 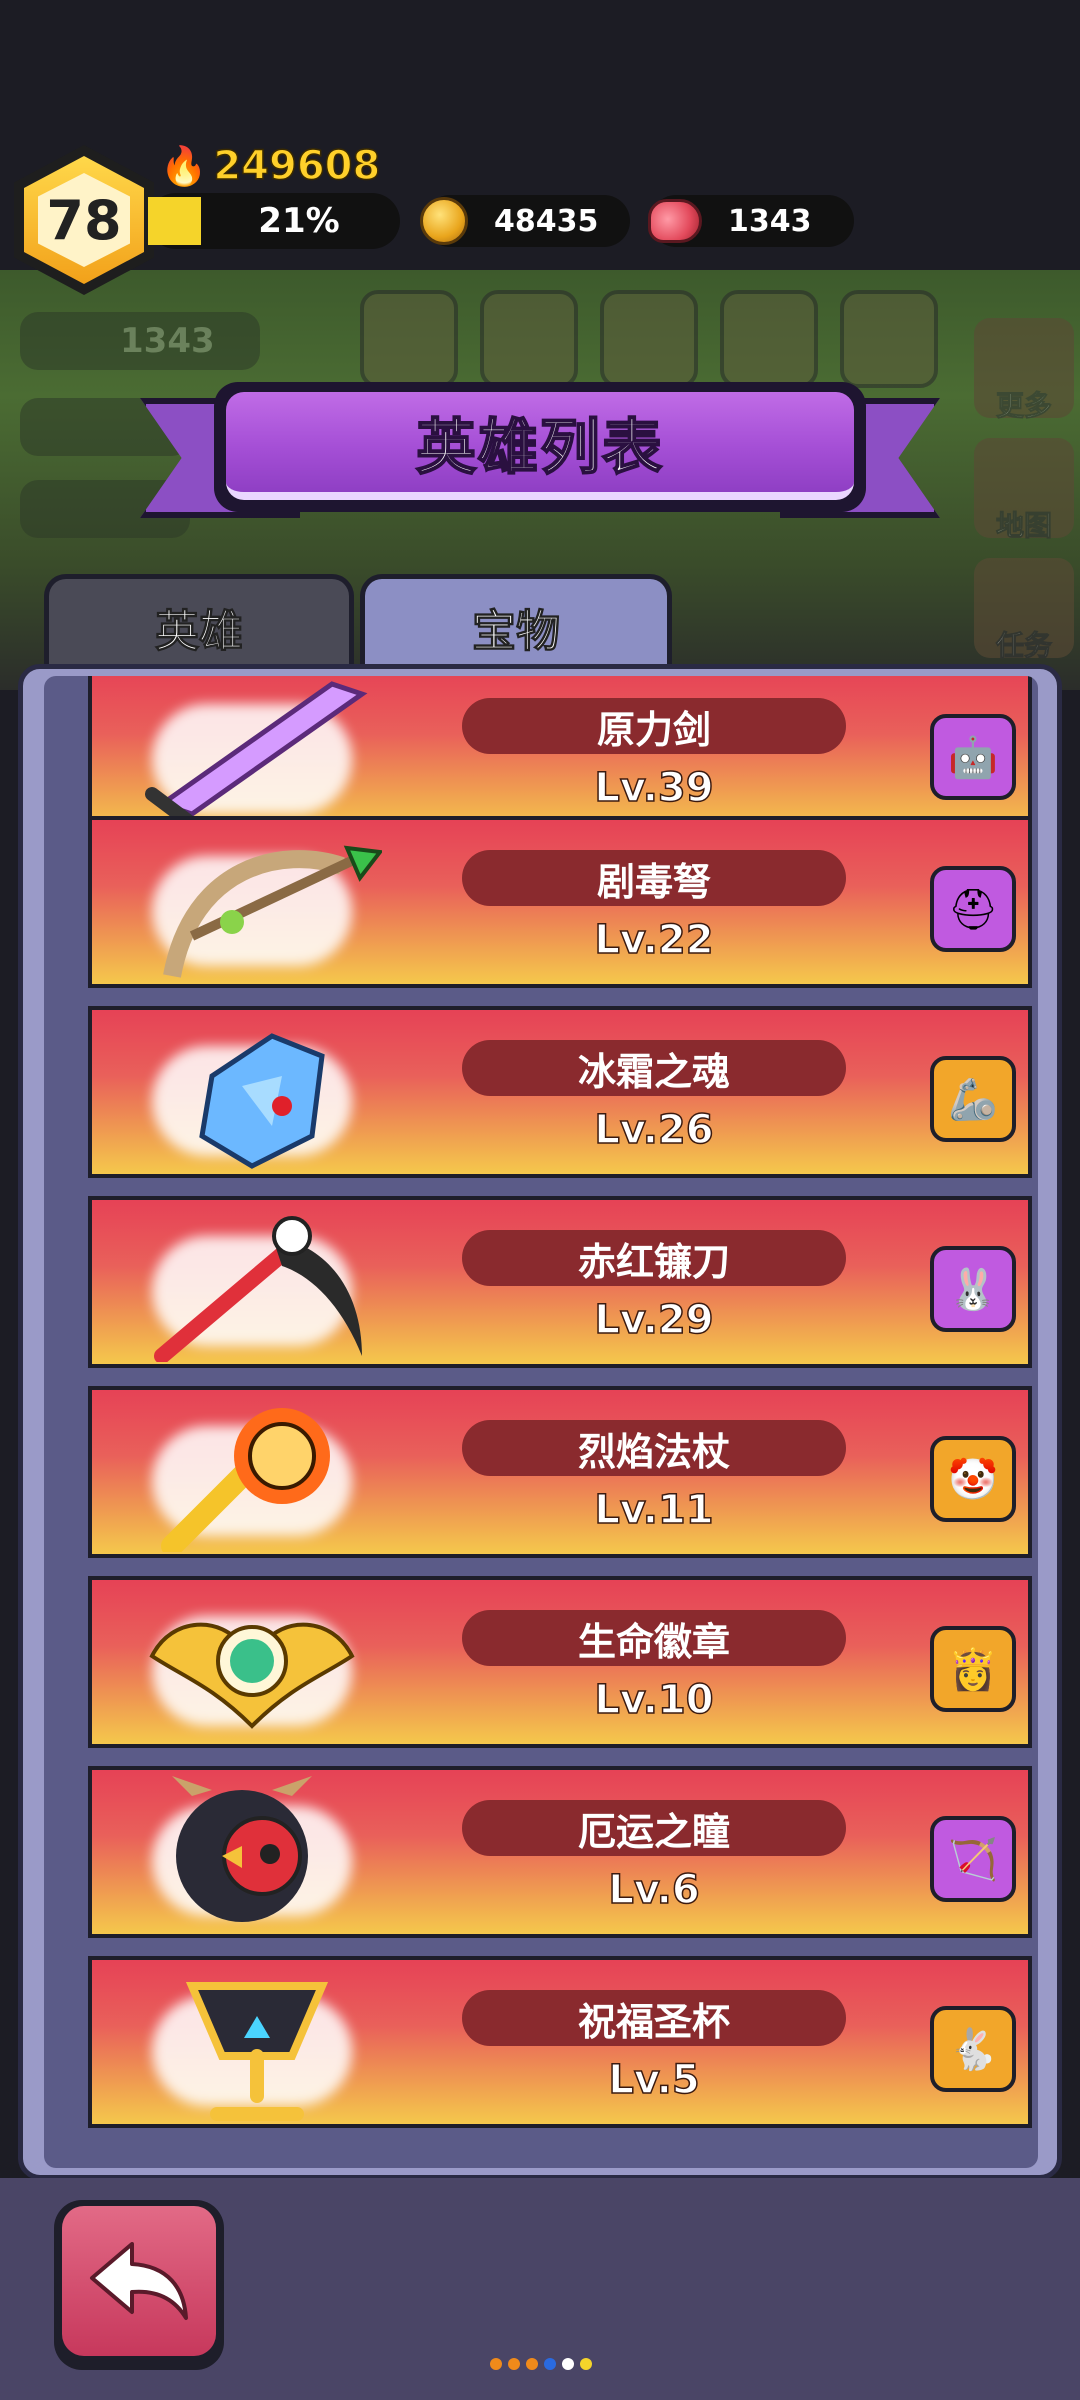 I want to click on crossbow-icon, so click(x=257, y=904).